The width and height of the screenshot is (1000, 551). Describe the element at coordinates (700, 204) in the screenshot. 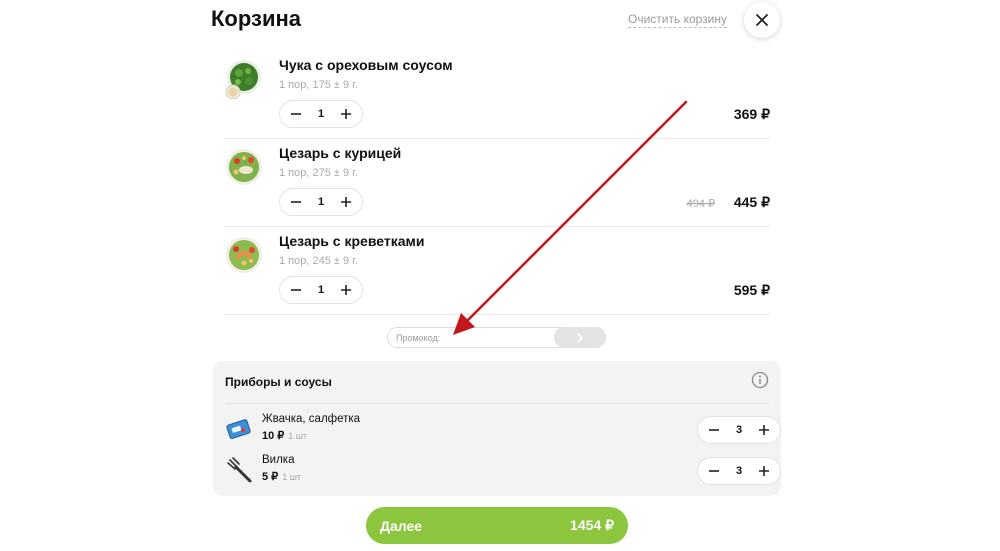

I see `old-price: 494 ₽` at that location.